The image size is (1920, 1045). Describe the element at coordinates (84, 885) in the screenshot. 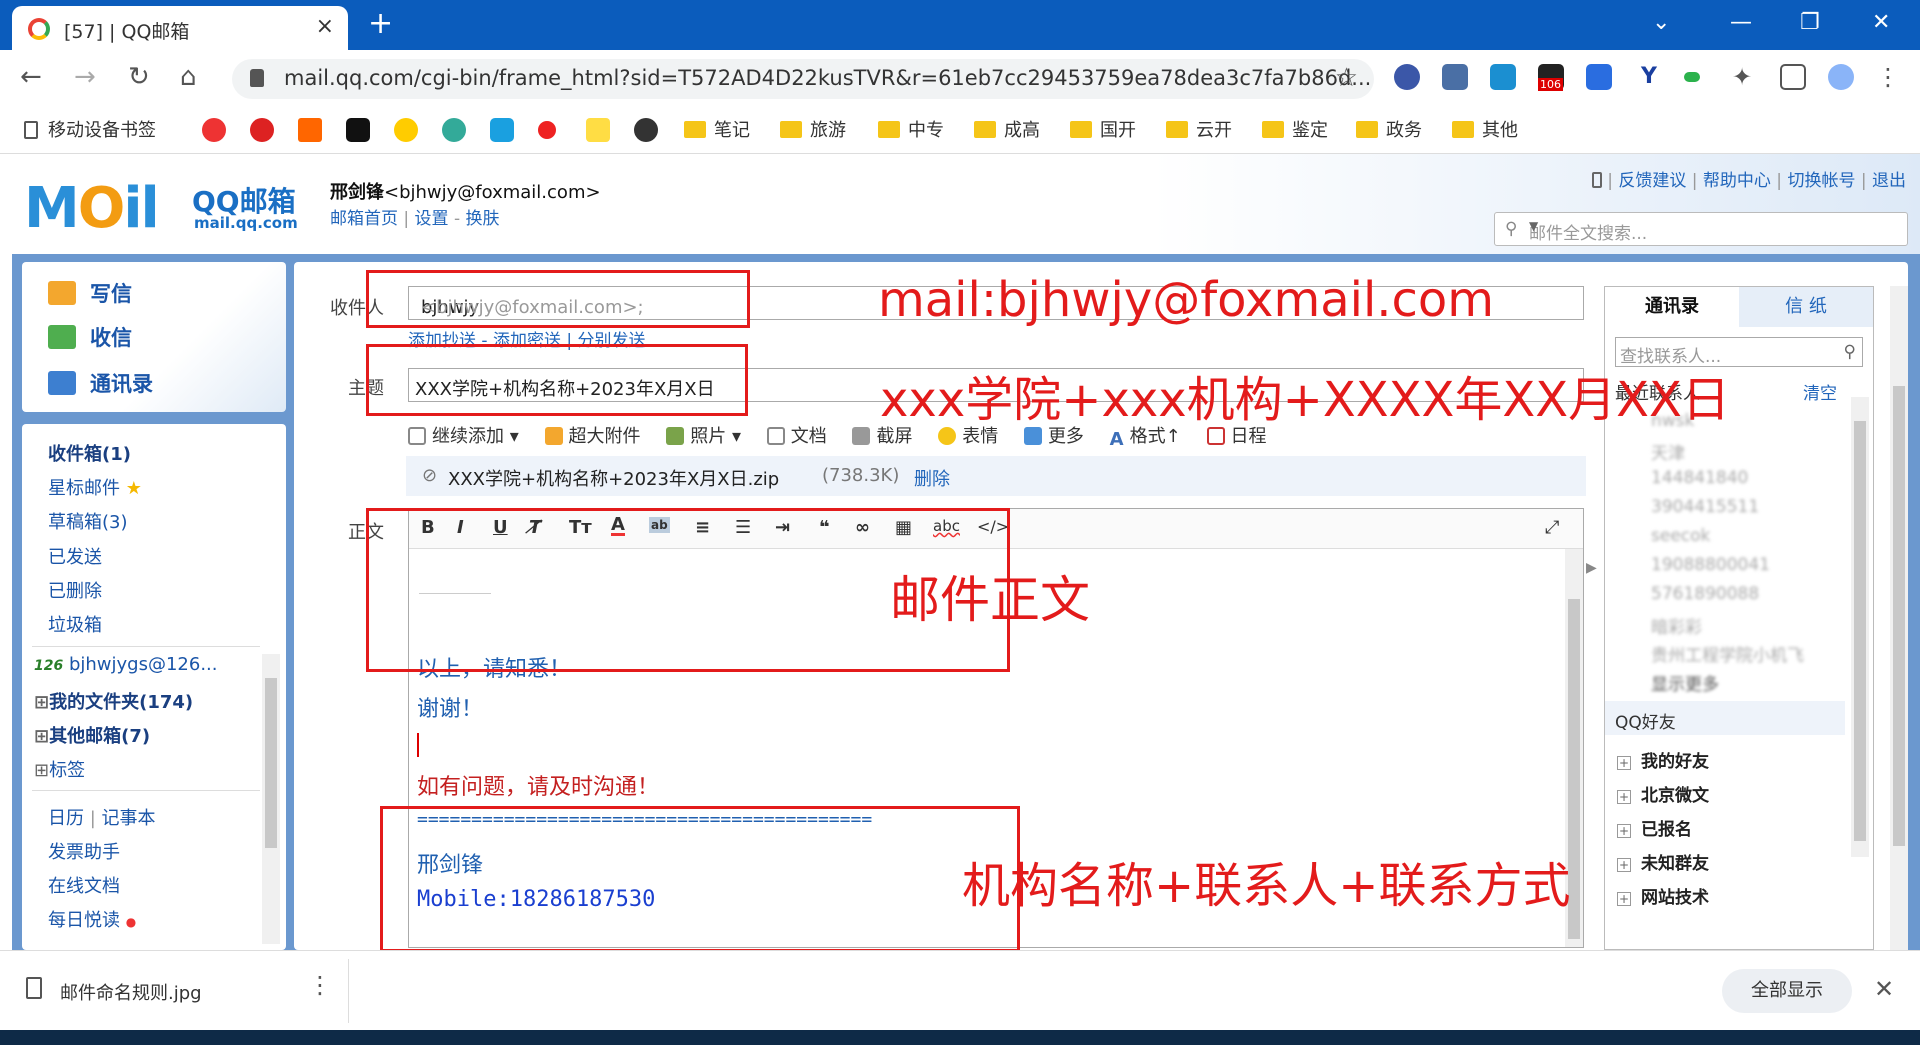

I see `docs-link: 在线文档` at that location.